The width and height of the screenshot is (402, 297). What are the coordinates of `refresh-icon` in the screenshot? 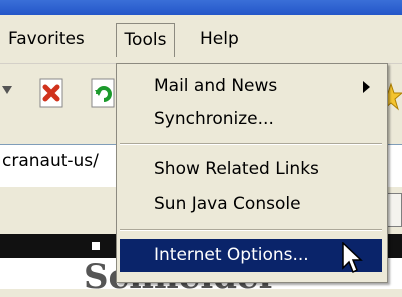 It's located at (103, 93).